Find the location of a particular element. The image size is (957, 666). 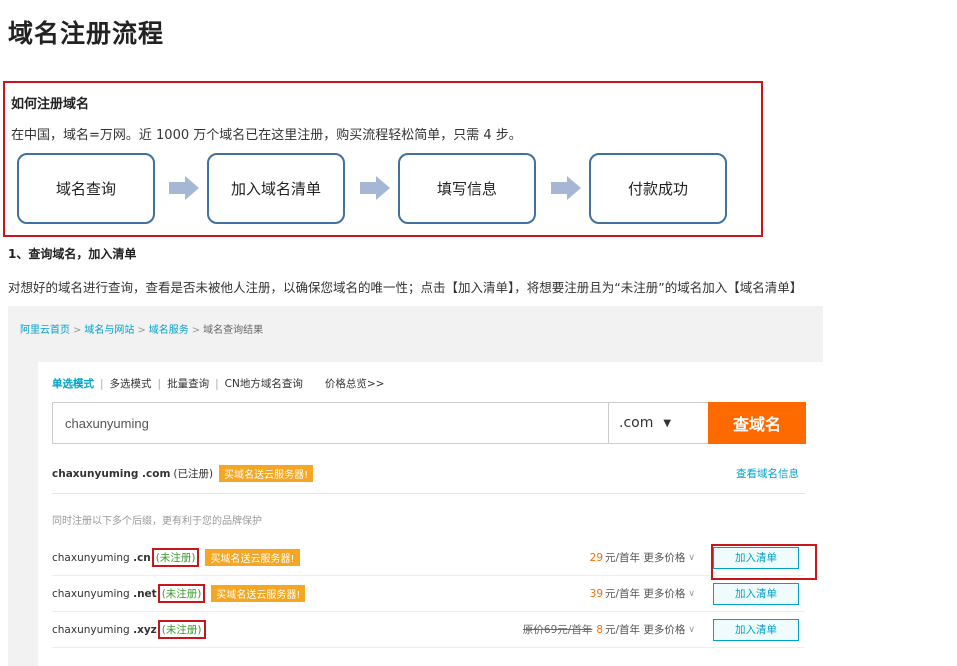

page-title: 域名注册流程 is located at coordinates (86, 33).